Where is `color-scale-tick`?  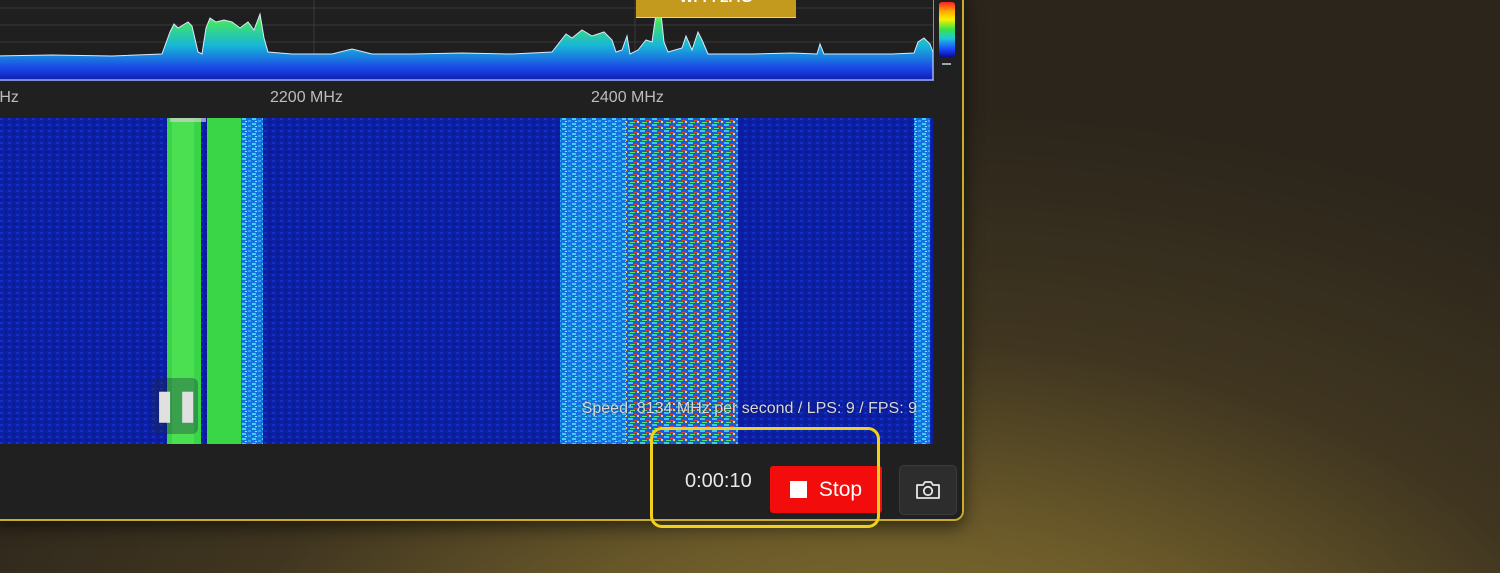
color-scale-tick is located at coordinates (946, 64).